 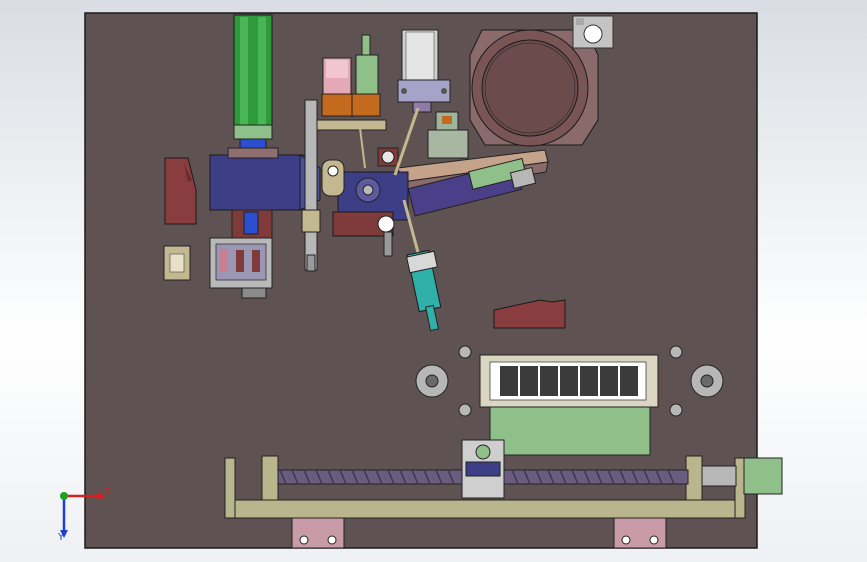 I want to click on bowl-mount-bracket, so click(x=593, y=32).